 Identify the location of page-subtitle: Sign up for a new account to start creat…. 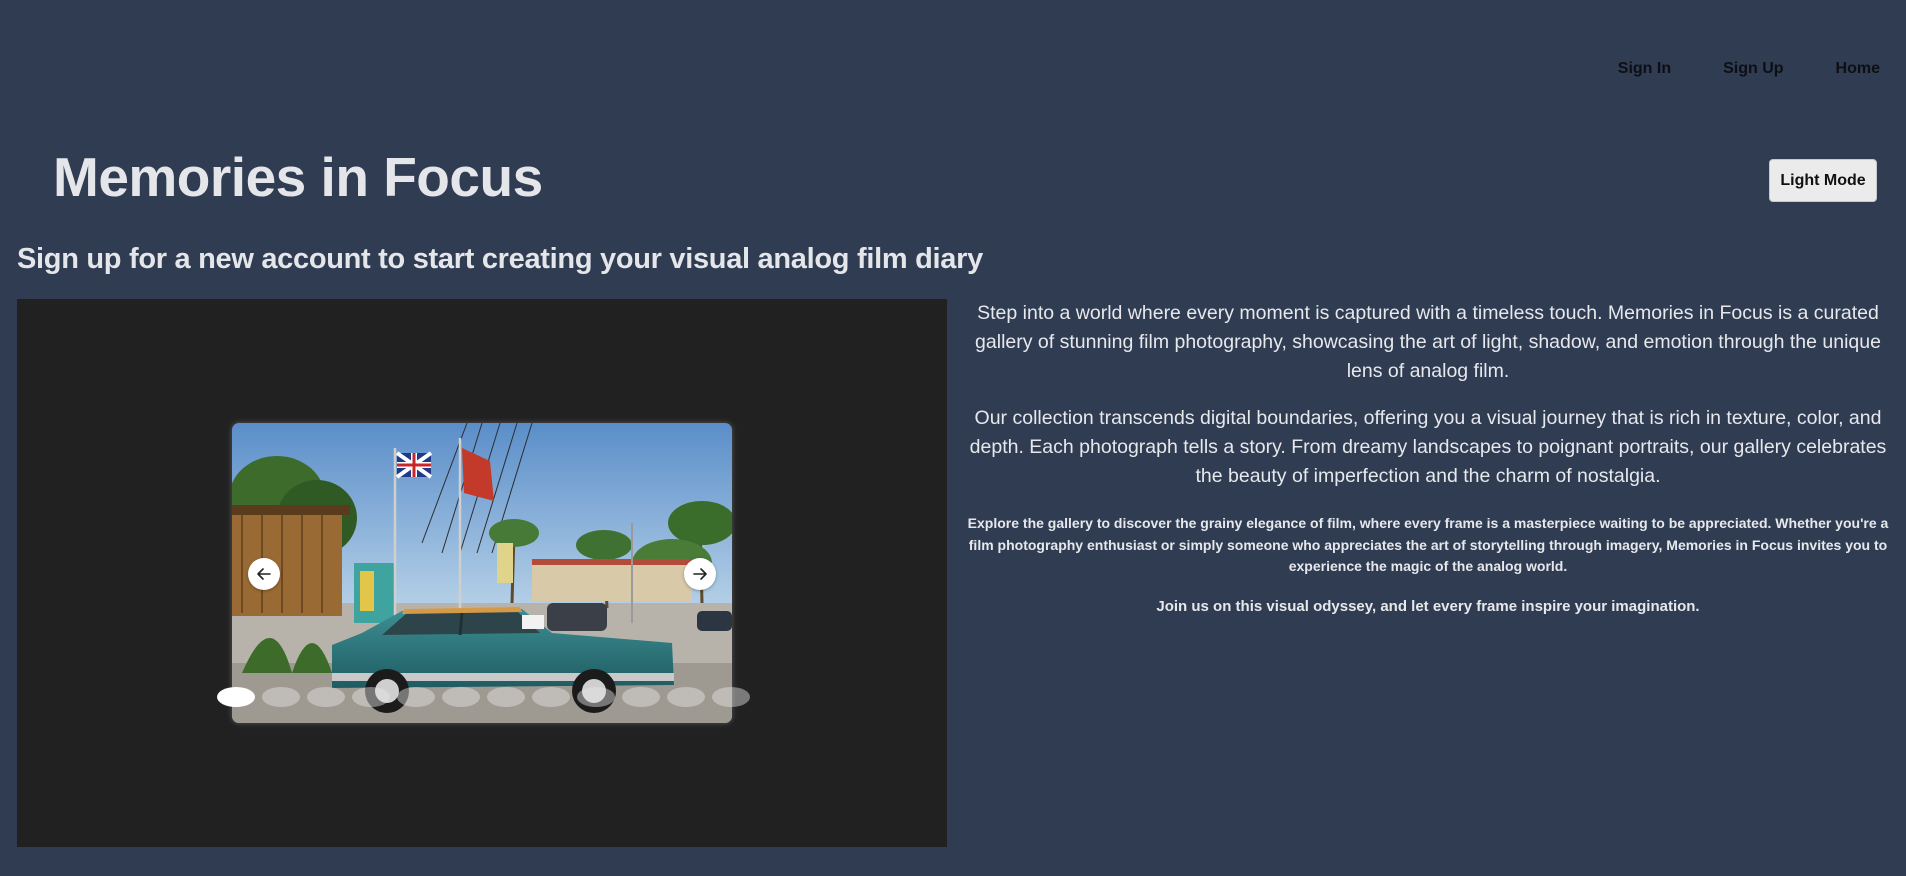
(500, 259).